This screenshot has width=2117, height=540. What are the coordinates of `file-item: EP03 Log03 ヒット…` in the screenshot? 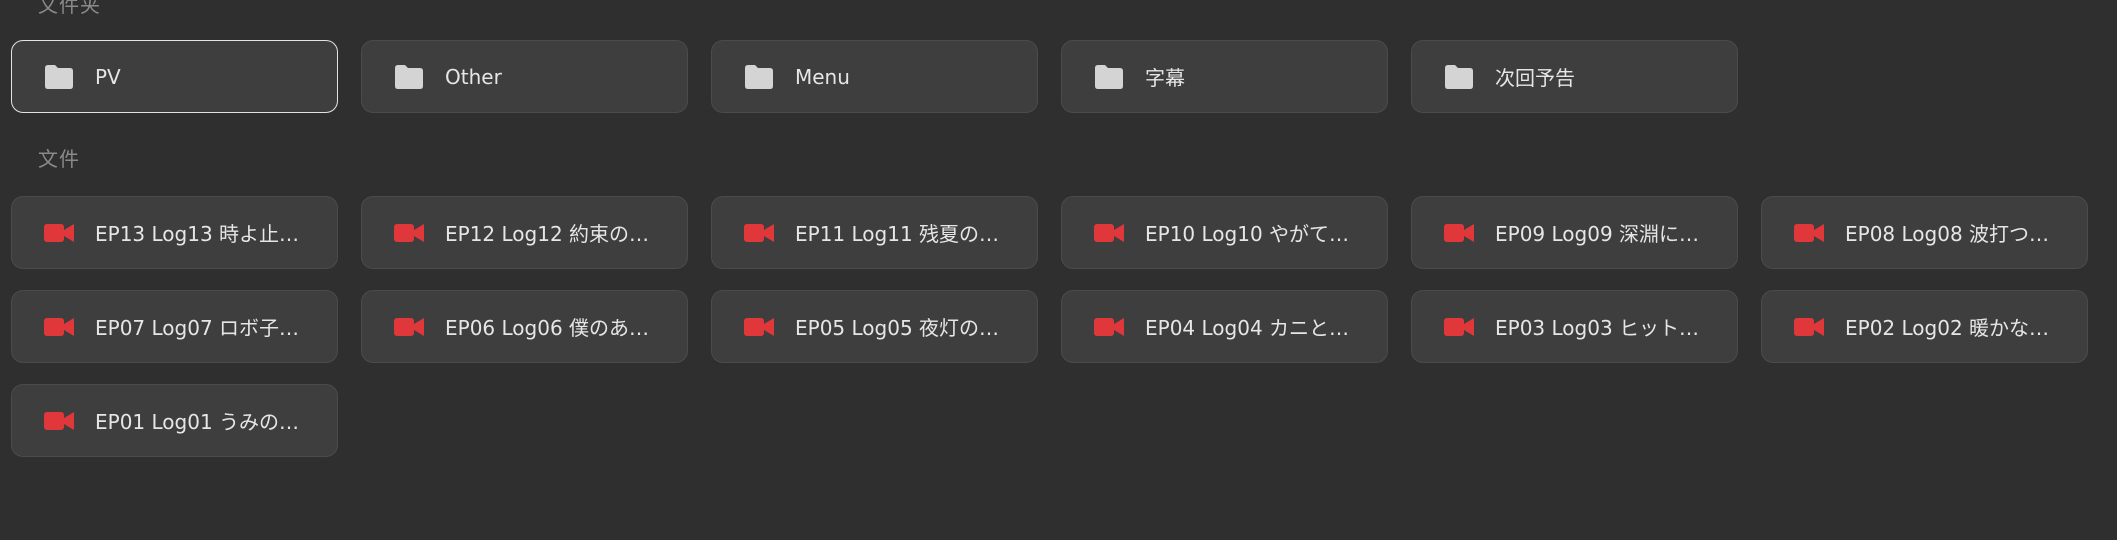 It's located at (1574, 326).